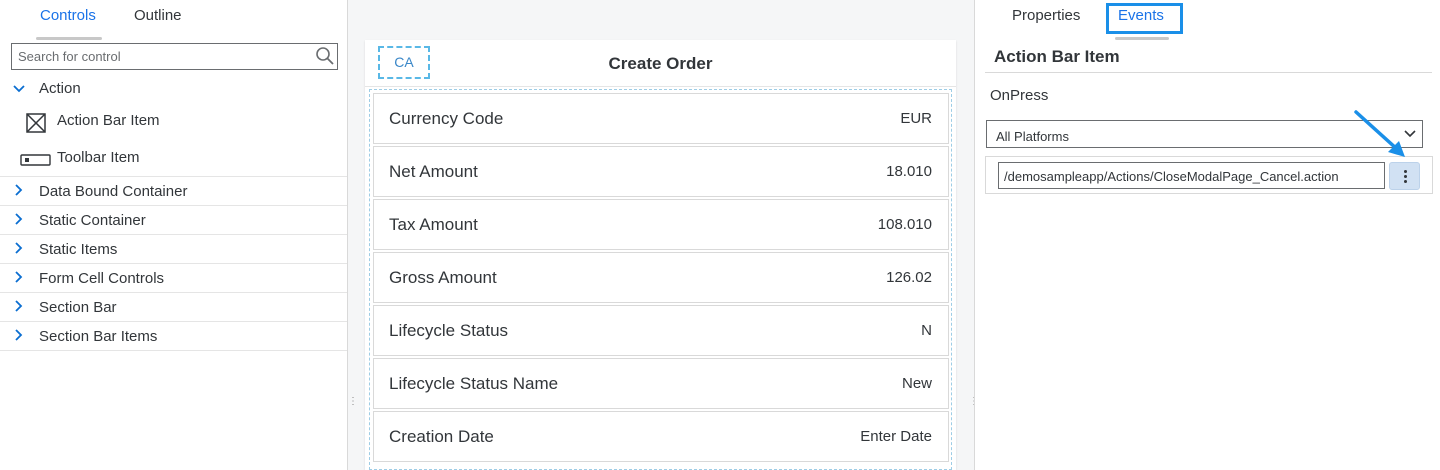 The width and height of the screenshot is (1440, 470). What do you see at coordinates (926, 330) in the screenshot?
I see `form-cell-value: N` at bounding box center [926, 330].